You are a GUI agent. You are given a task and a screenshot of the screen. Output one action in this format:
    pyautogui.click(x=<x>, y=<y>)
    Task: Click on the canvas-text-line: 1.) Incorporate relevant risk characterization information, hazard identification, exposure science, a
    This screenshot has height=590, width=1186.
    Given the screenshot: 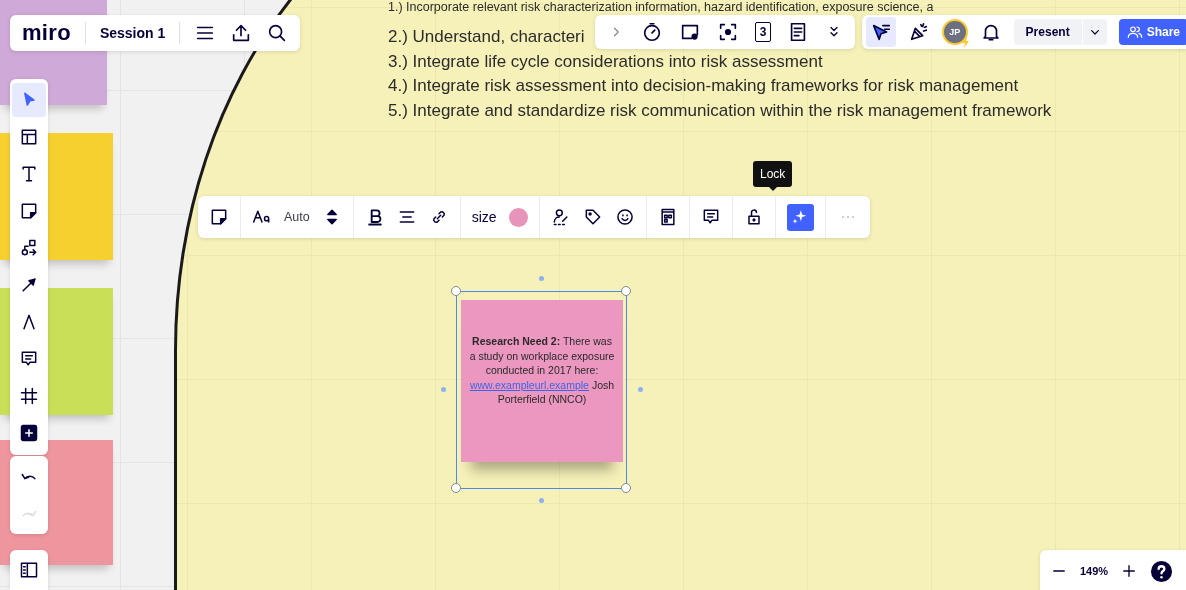 What is the action you would take?
    pyautogui.click(x=661, y=7)
    